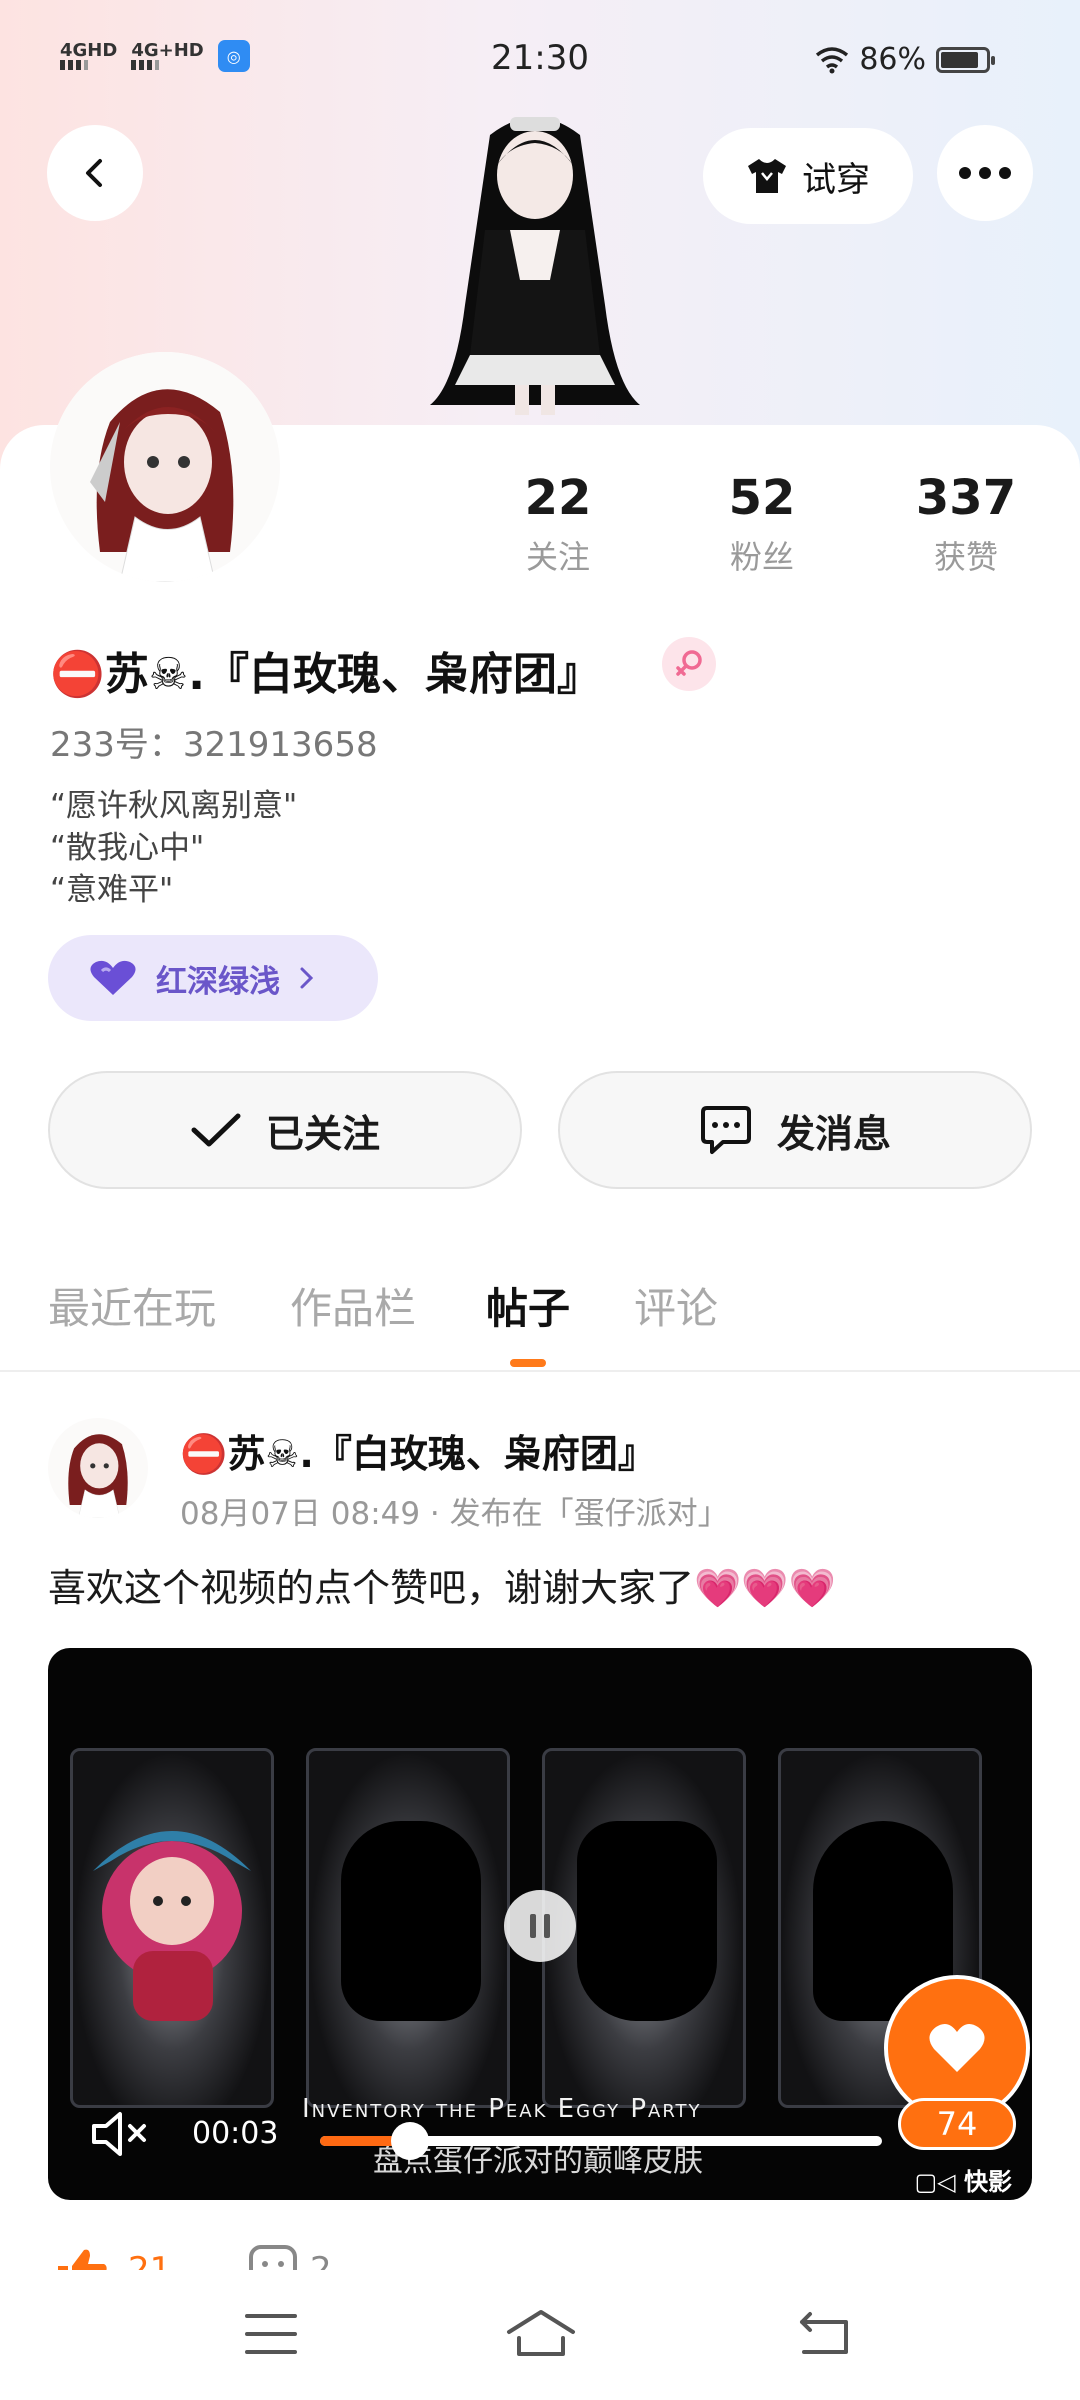 The image size is (1080, 2400). What do you see at coordinates (966, 498) in the screenshot?
I see `likes-received-count: 337` at bounding box center [966, 498].